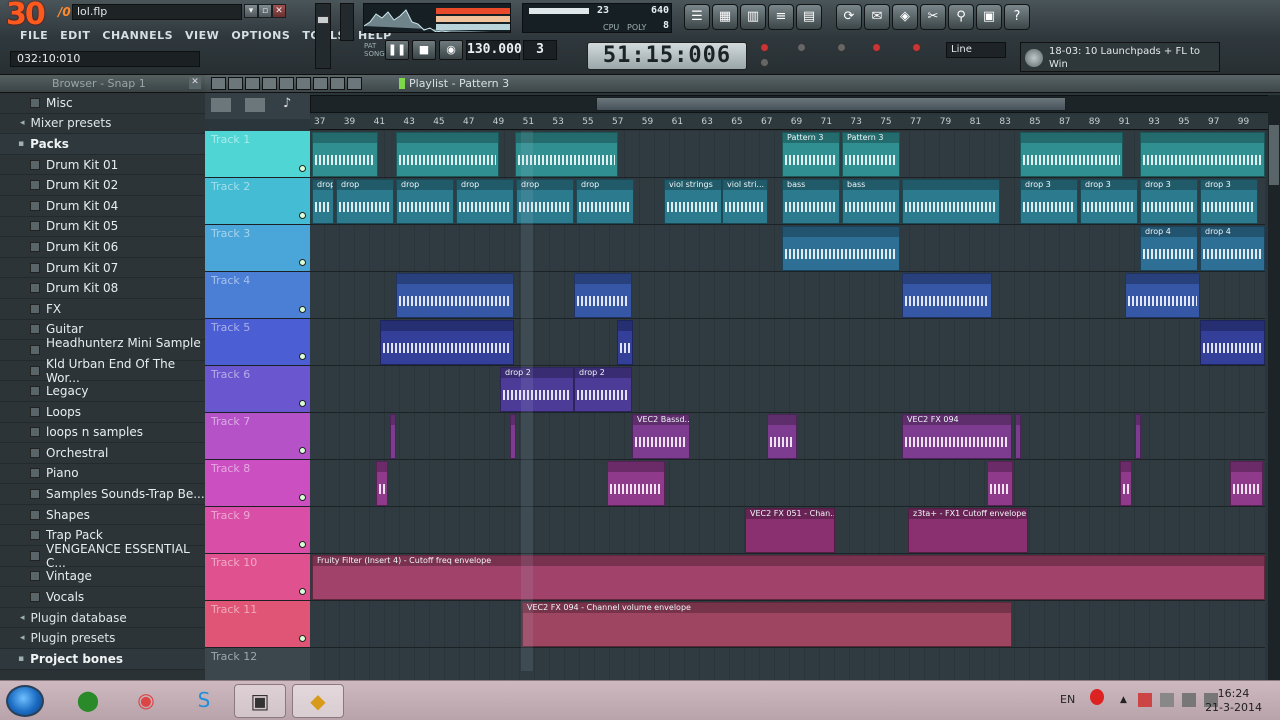  What do you see at coordinates (540, 50) in the screenshot?
I see `pattern-selector: 3` at bounding box center [540, 50].